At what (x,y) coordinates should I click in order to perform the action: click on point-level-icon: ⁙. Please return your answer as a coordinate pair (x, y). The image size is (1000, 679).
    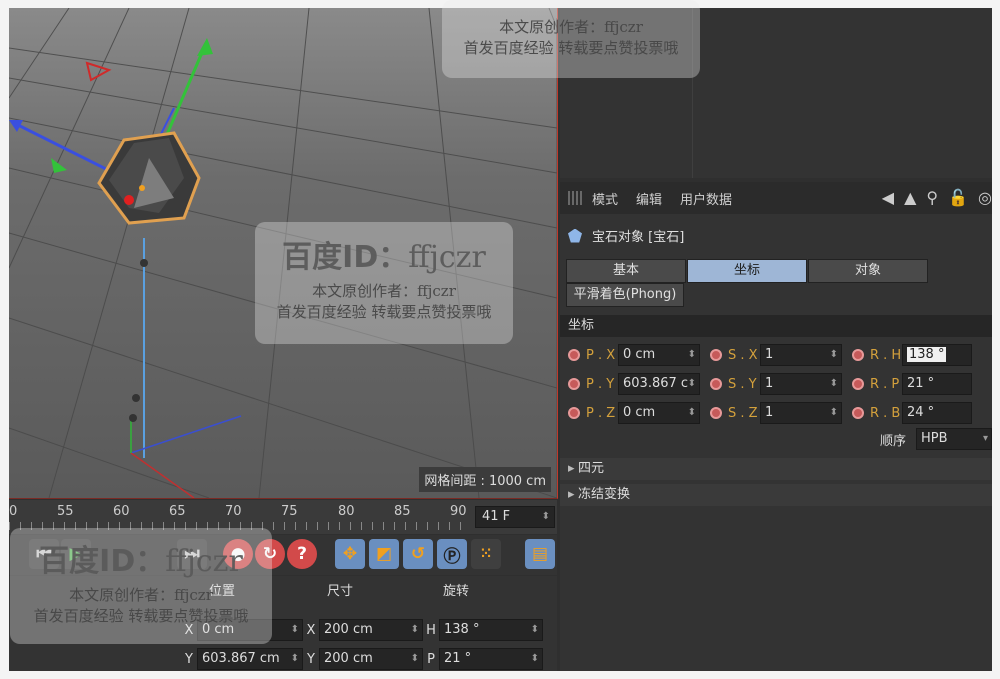
    Looking at the image, I should click on (486, 554).